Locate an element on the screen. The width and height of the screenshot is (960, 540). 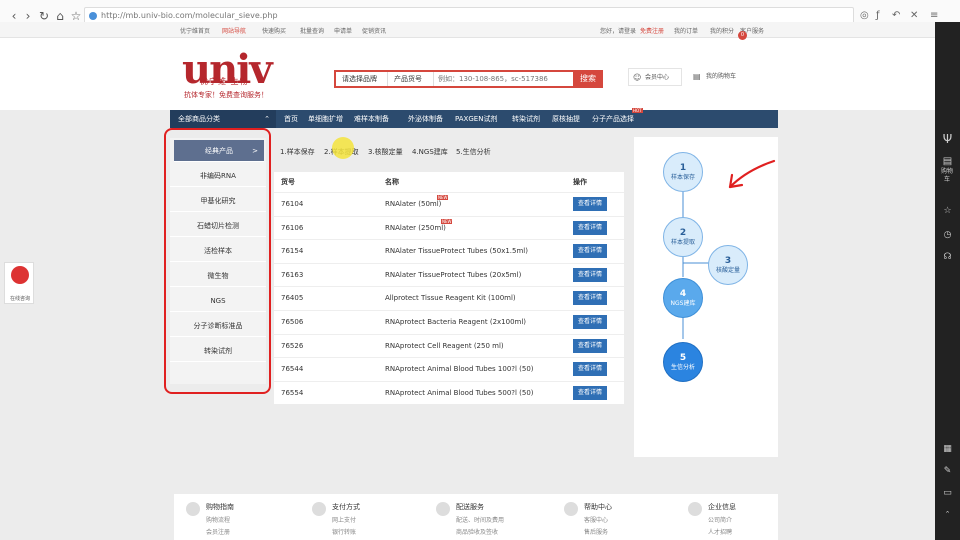
tab-bioinformatics: 5.生信分析 is located at coordinates (473, 152).